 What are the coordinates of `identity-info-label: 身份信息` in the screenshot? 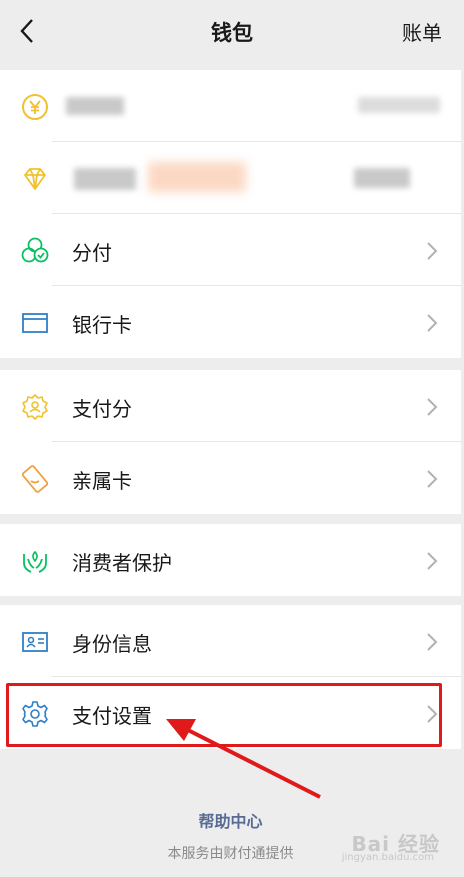 It's located at (112, 644).